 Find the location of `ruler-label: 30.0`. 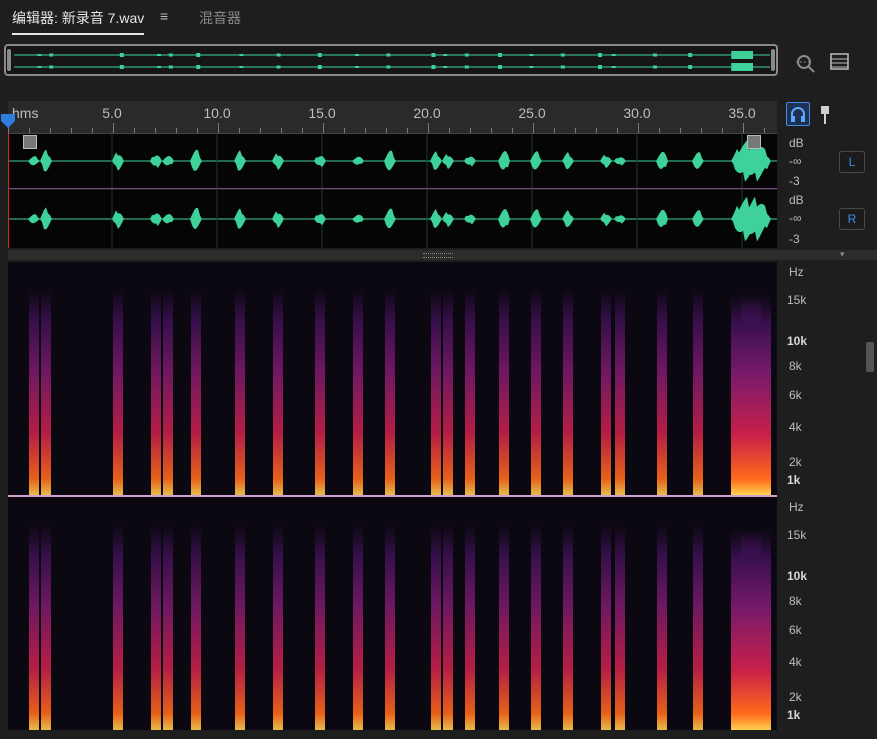

ruler-label: 30.0 is located at coordinates (637, 113).